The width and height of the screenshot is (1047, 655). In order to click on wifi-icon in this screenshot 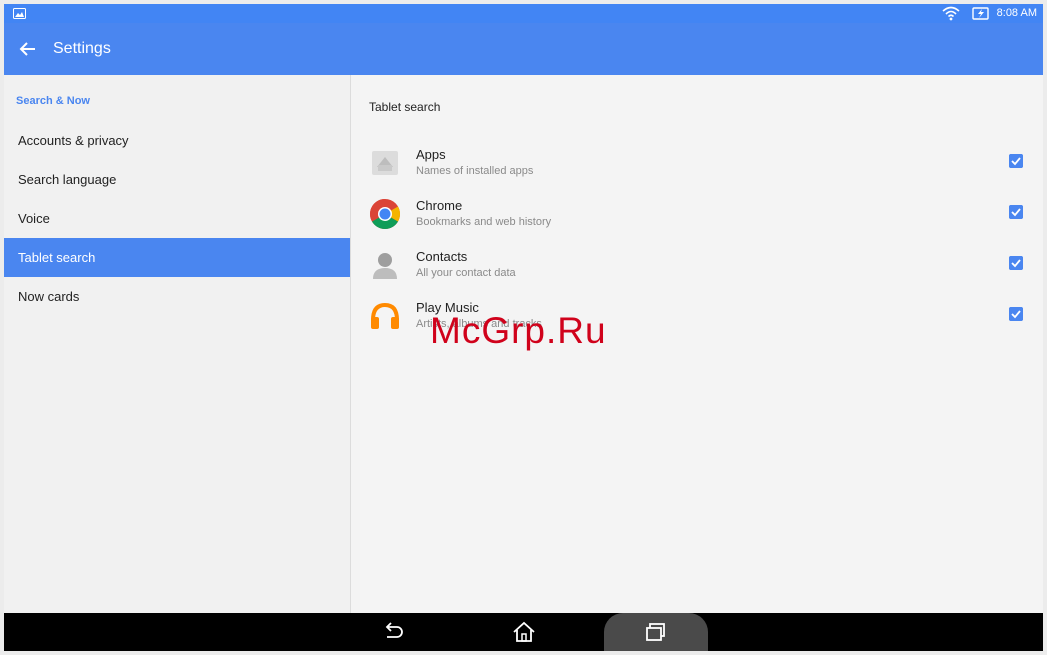, I will do `click(951, 13)`.